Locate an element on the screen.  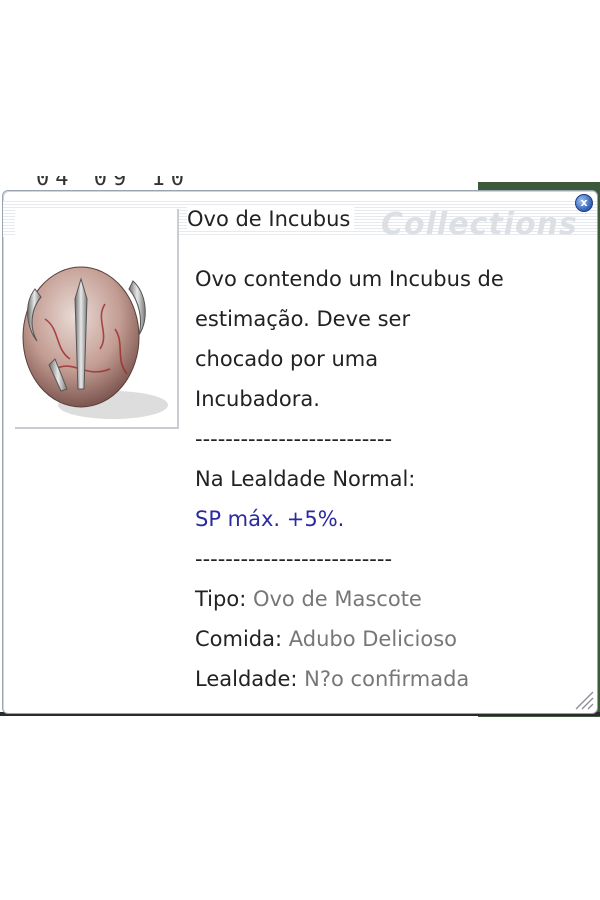
description-line: estimação. Deve ser is located at coordinates (303, 319).